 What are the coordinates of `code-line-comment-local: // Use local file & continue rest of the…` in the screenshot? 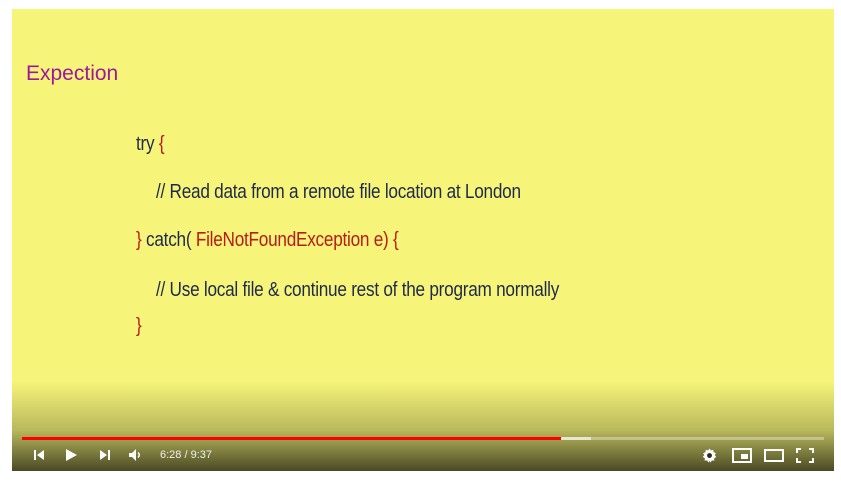 It's located at (358, 290).